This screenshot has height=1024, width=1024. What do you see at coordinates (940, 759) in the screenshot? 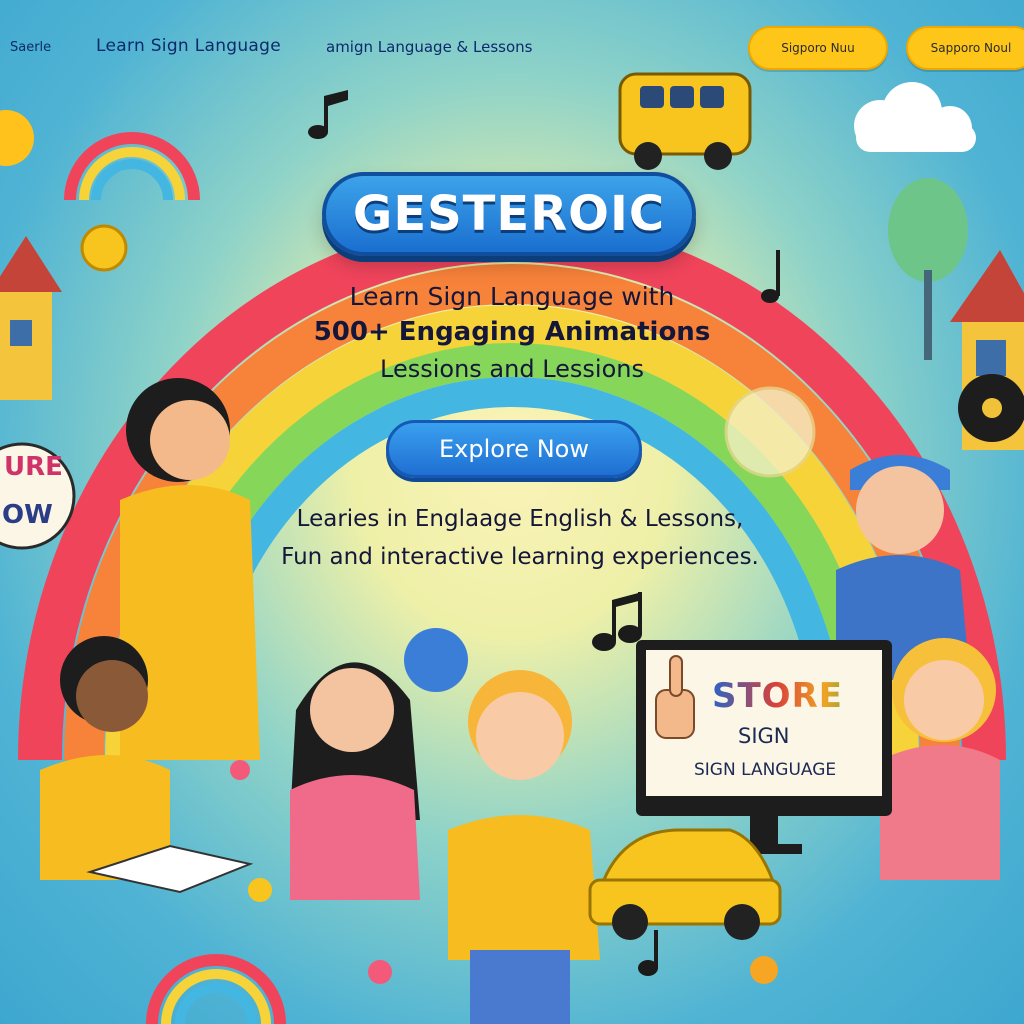
I see `child-figure-right-girl` at bounding box center [940, 759].